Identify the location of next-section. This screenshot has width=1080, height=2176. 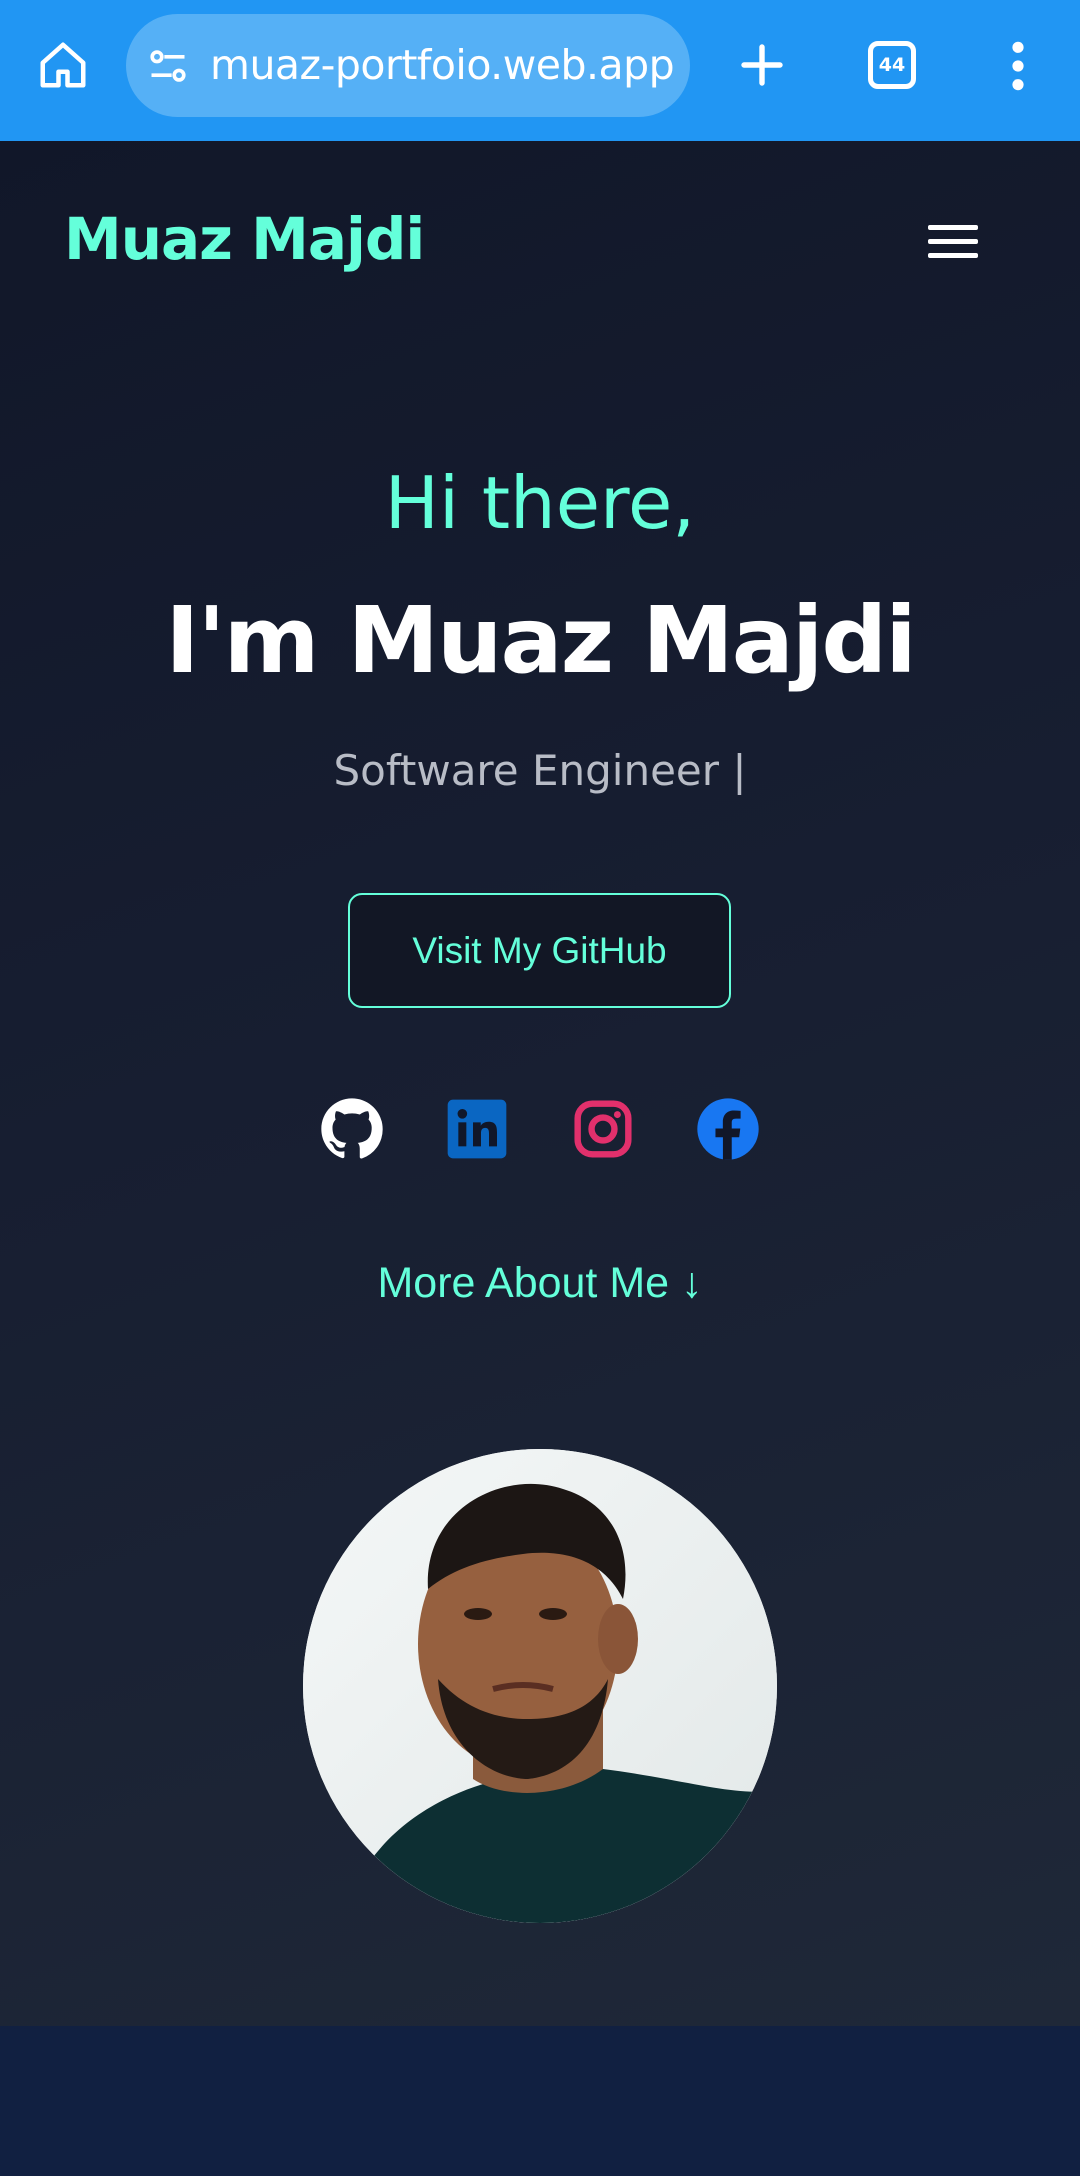
(540, 2101).